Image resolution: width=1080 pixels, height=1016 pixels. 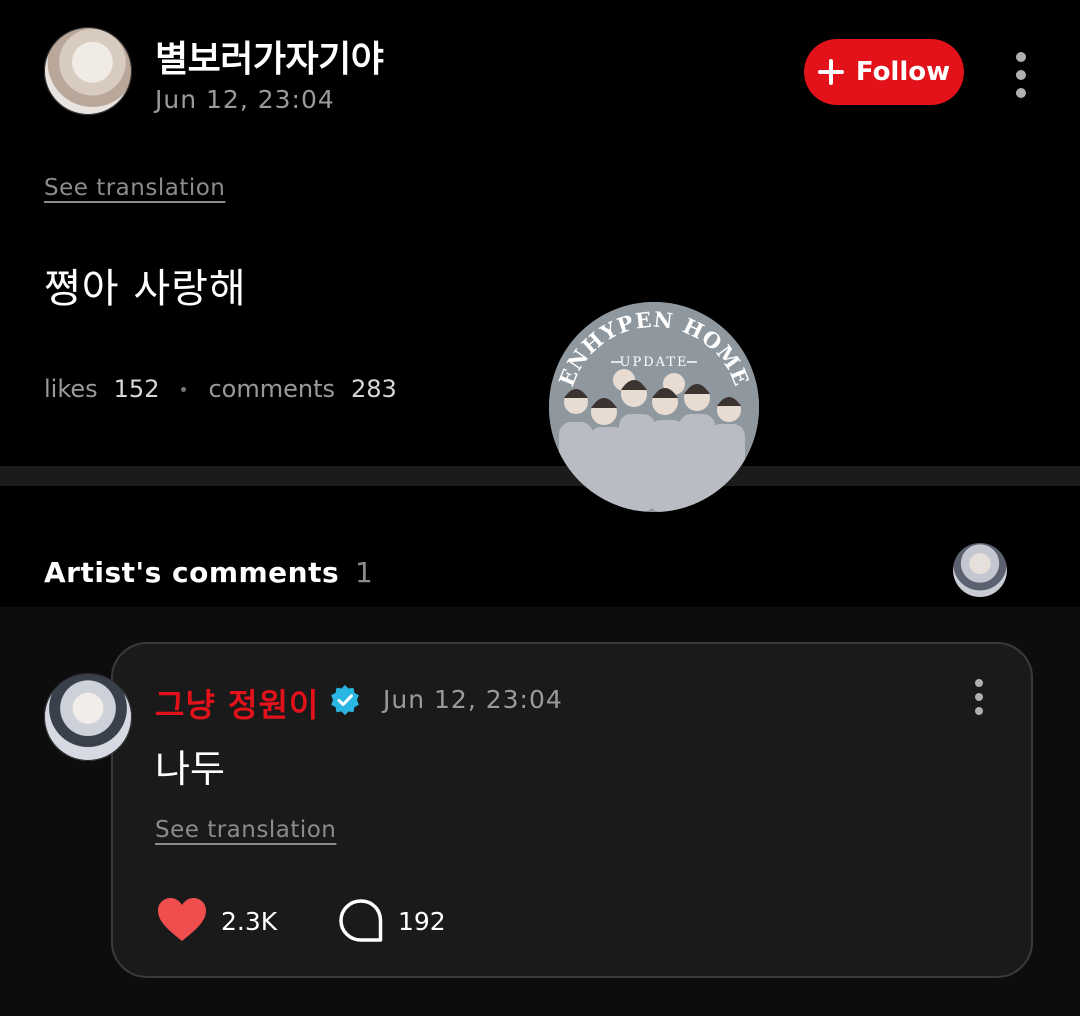 I want to click on more-options-icon, so click(x=1021, y=75).